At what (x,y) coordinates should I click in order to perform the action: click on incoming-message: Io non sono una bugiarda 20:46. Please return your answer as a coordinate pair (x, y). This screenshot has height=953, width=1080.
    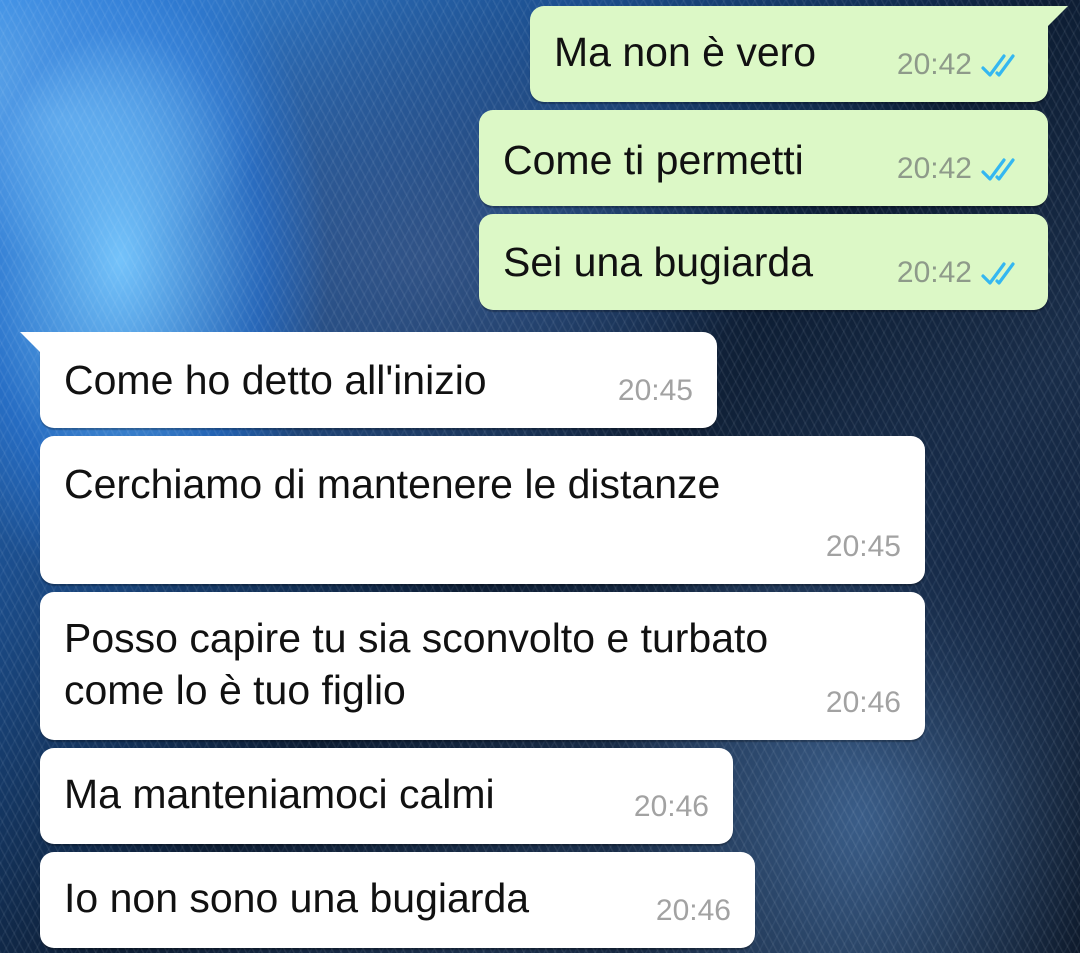
    Looking at the image, I should click on (397, 900).